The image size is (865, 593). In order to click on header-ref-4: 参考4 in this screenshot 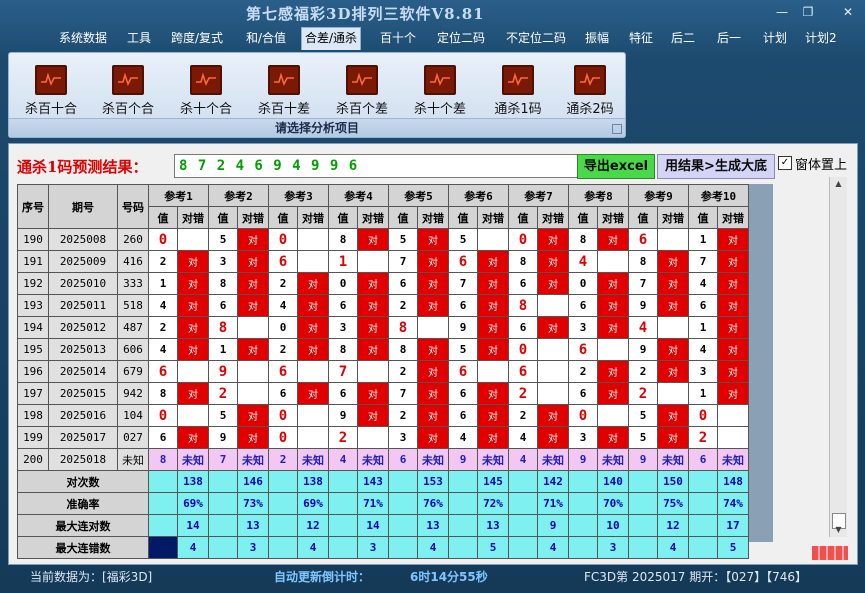, I will do `click(358, 195)`.